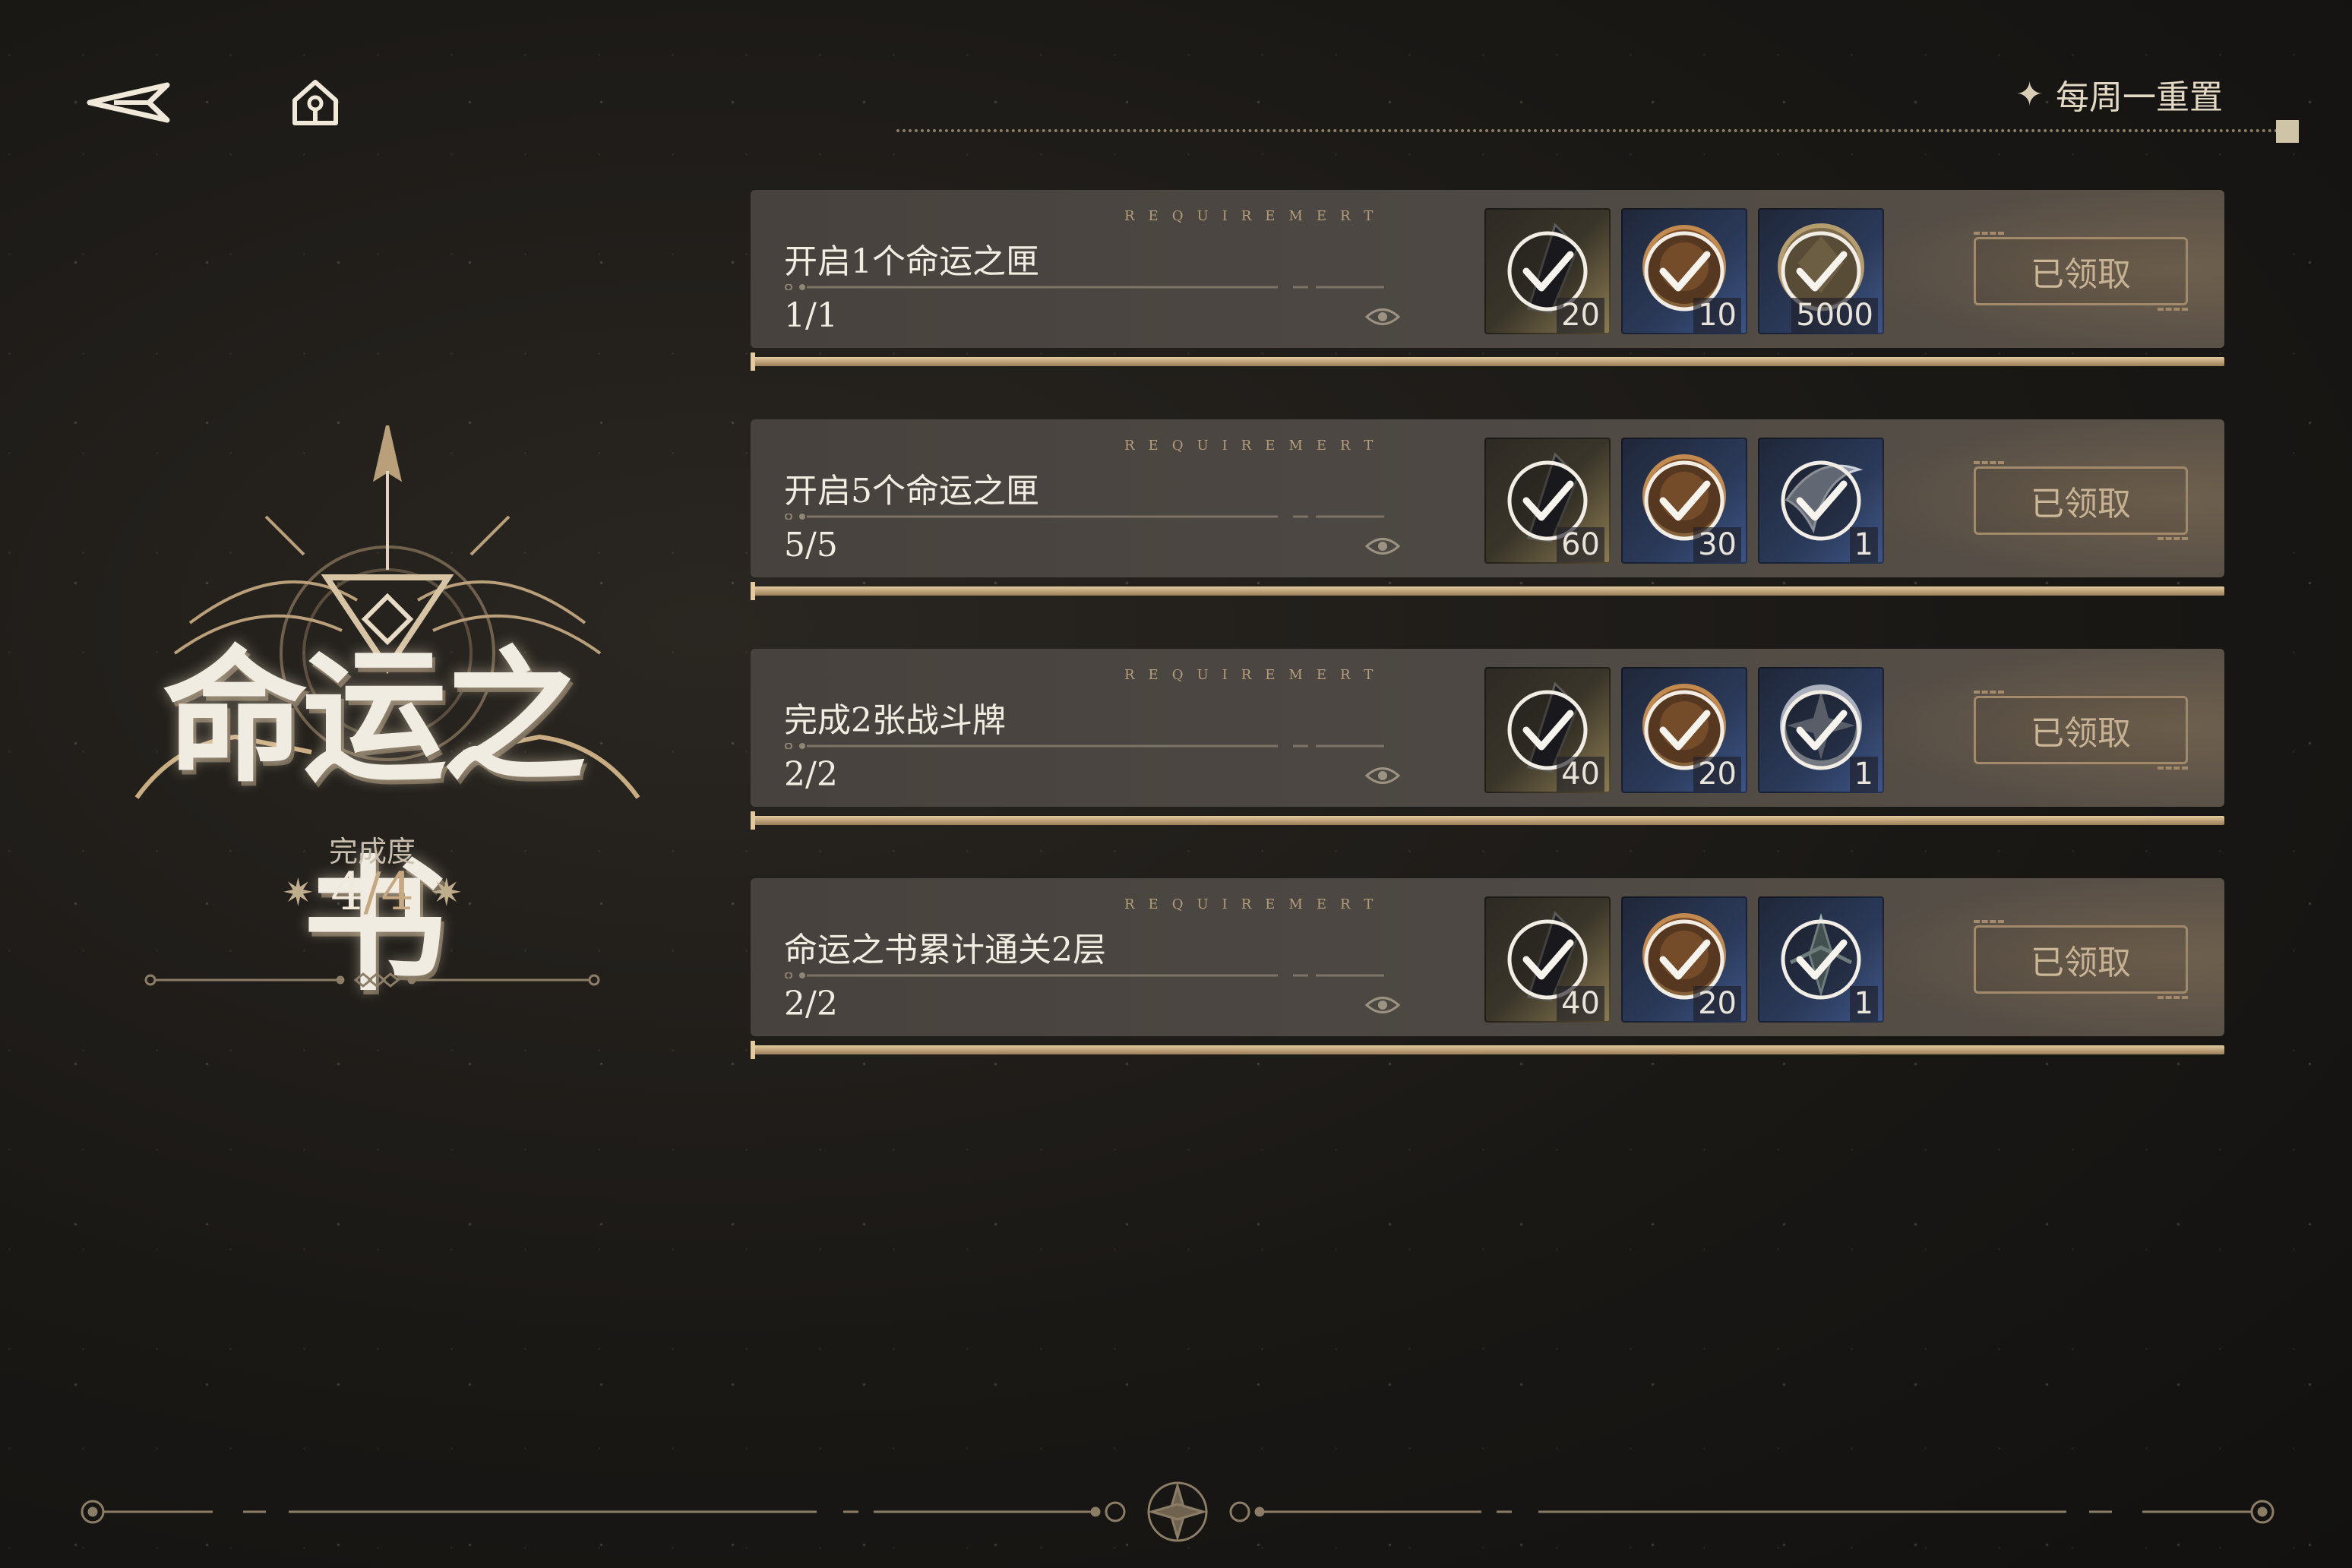 The image size is (2352, 1568). Describe the element at coordinates (397, 892) in the screenshot. I see `completion-total: 4` at that location.